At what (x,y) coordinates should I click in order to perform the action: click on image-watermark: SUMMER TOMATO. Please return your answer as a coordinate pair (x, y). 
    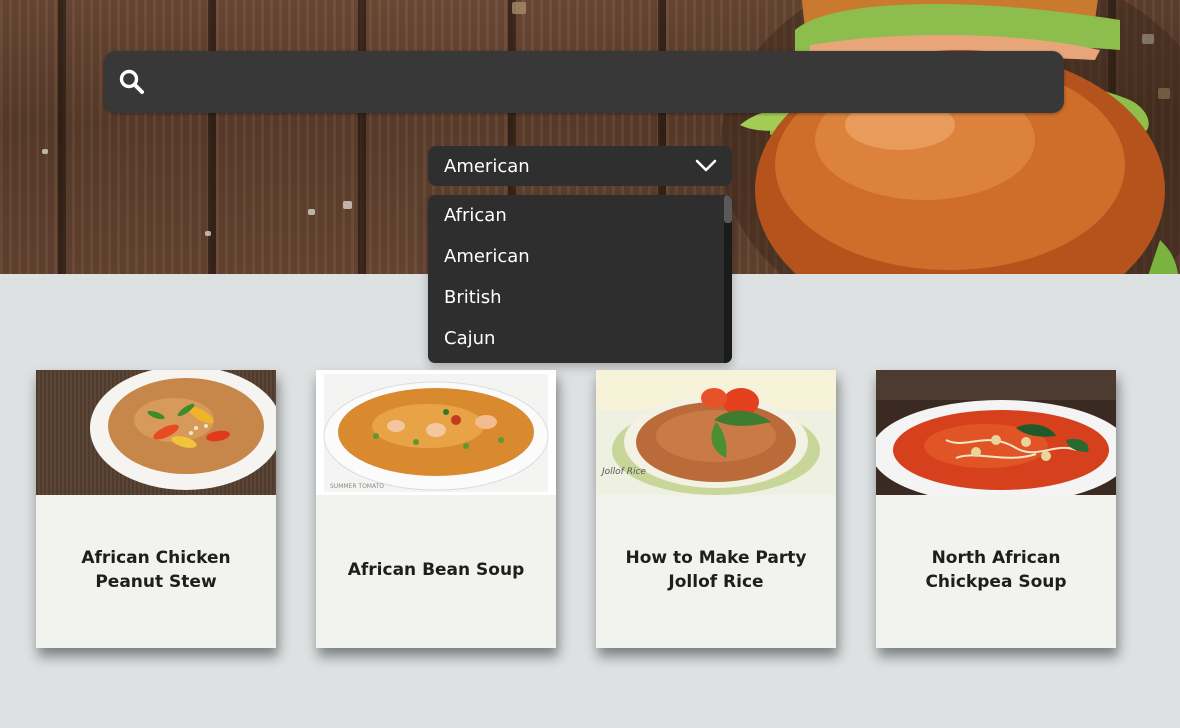
    Looking at the image, I should click on (357, 486).